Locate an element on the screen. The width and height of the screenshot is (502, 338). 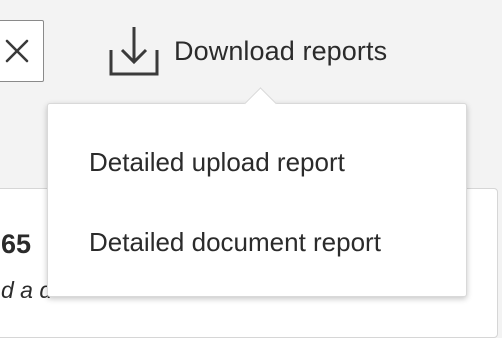
download-reports-button: Download reports is located at coordinates (247, 51).